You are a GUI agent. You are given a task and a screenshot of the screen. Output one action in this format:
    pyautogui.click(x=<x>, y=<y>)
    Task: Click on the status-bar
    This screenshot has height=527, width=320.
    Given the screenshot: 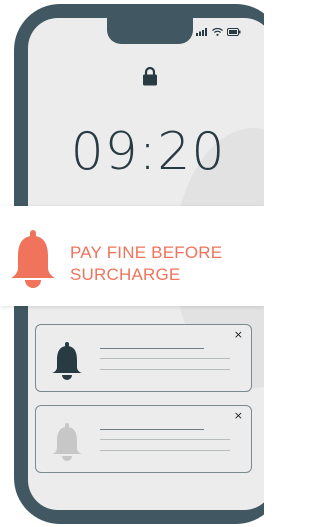 What is the action you would take?
    pyautogui.click(x=218, y=32)
    